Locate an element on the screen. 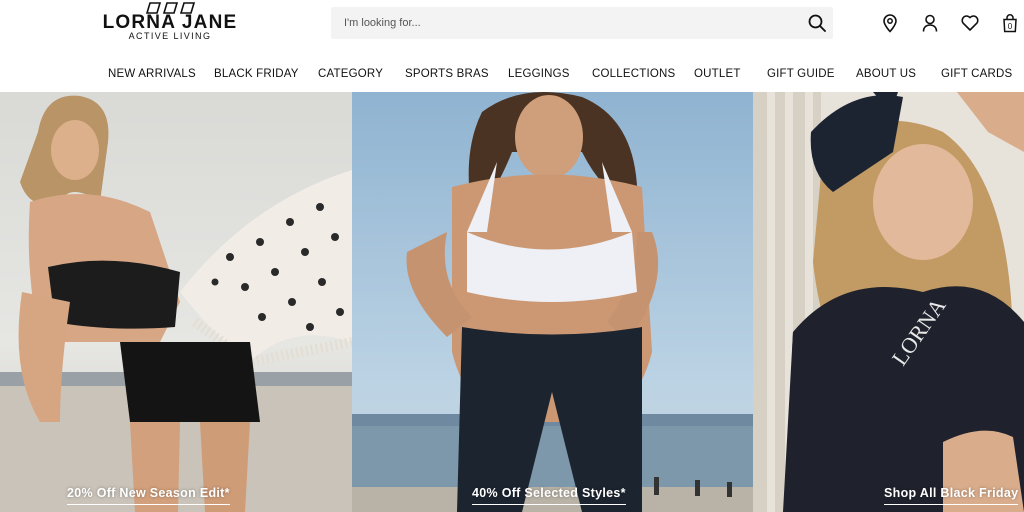  nav-item-about-us: ABOUT US is located at coordinates (886, 74).